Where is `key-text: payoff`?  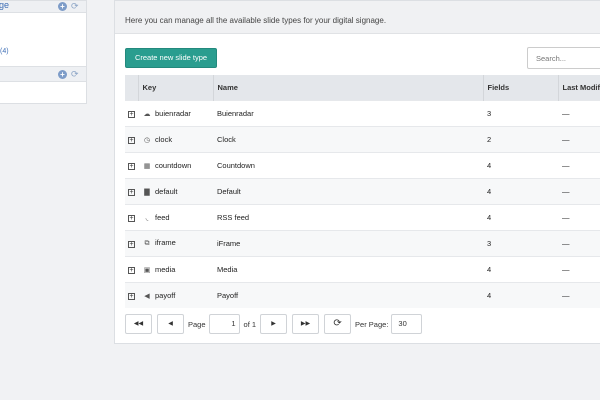
key-text: payoff is located at coordinates (165, 295).